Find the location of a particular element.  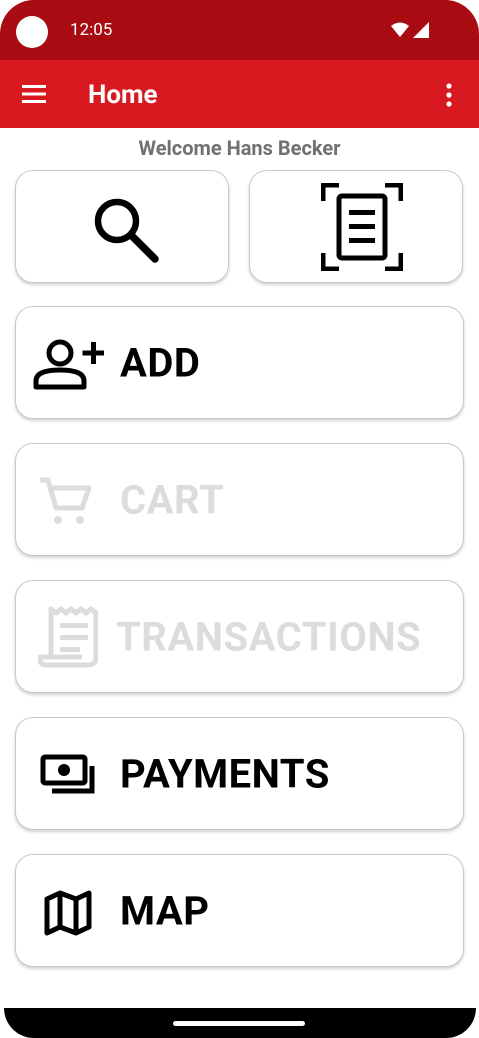

search-button is located at coordinates (122, 226).